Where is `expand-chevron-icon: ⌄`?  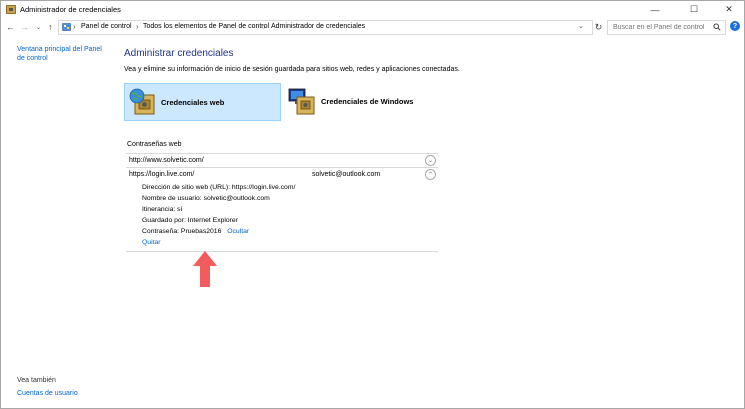 expand-chevron-icon: ⌄ is located at coordinates (430, 160).